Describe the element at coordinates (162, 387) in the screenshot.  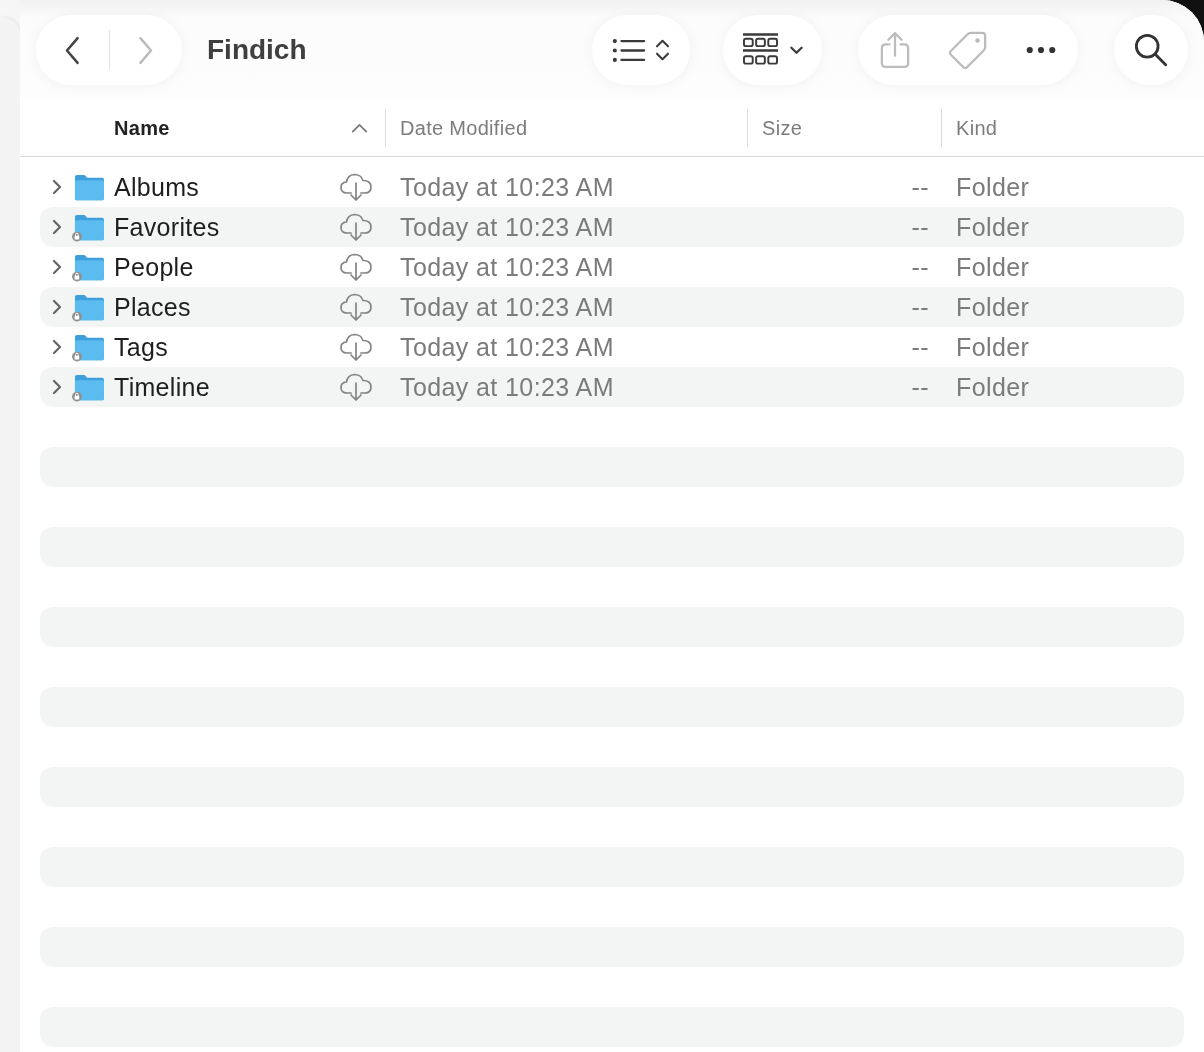
I see `file-name: Timeline` at that location.